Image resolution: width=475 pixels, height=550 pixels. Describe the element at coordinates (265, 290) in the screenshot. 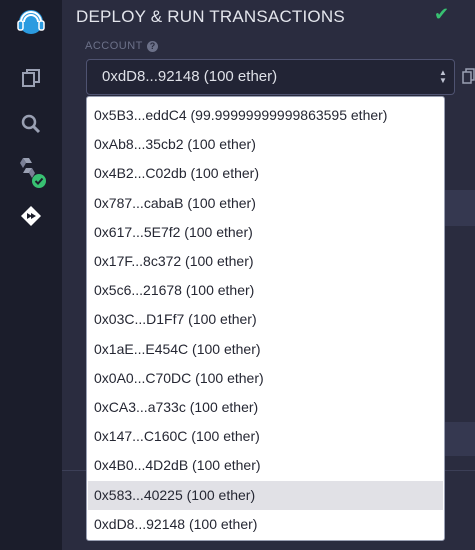

I see `account-option: 0x5c6...21678 (100 ether)` at that location.